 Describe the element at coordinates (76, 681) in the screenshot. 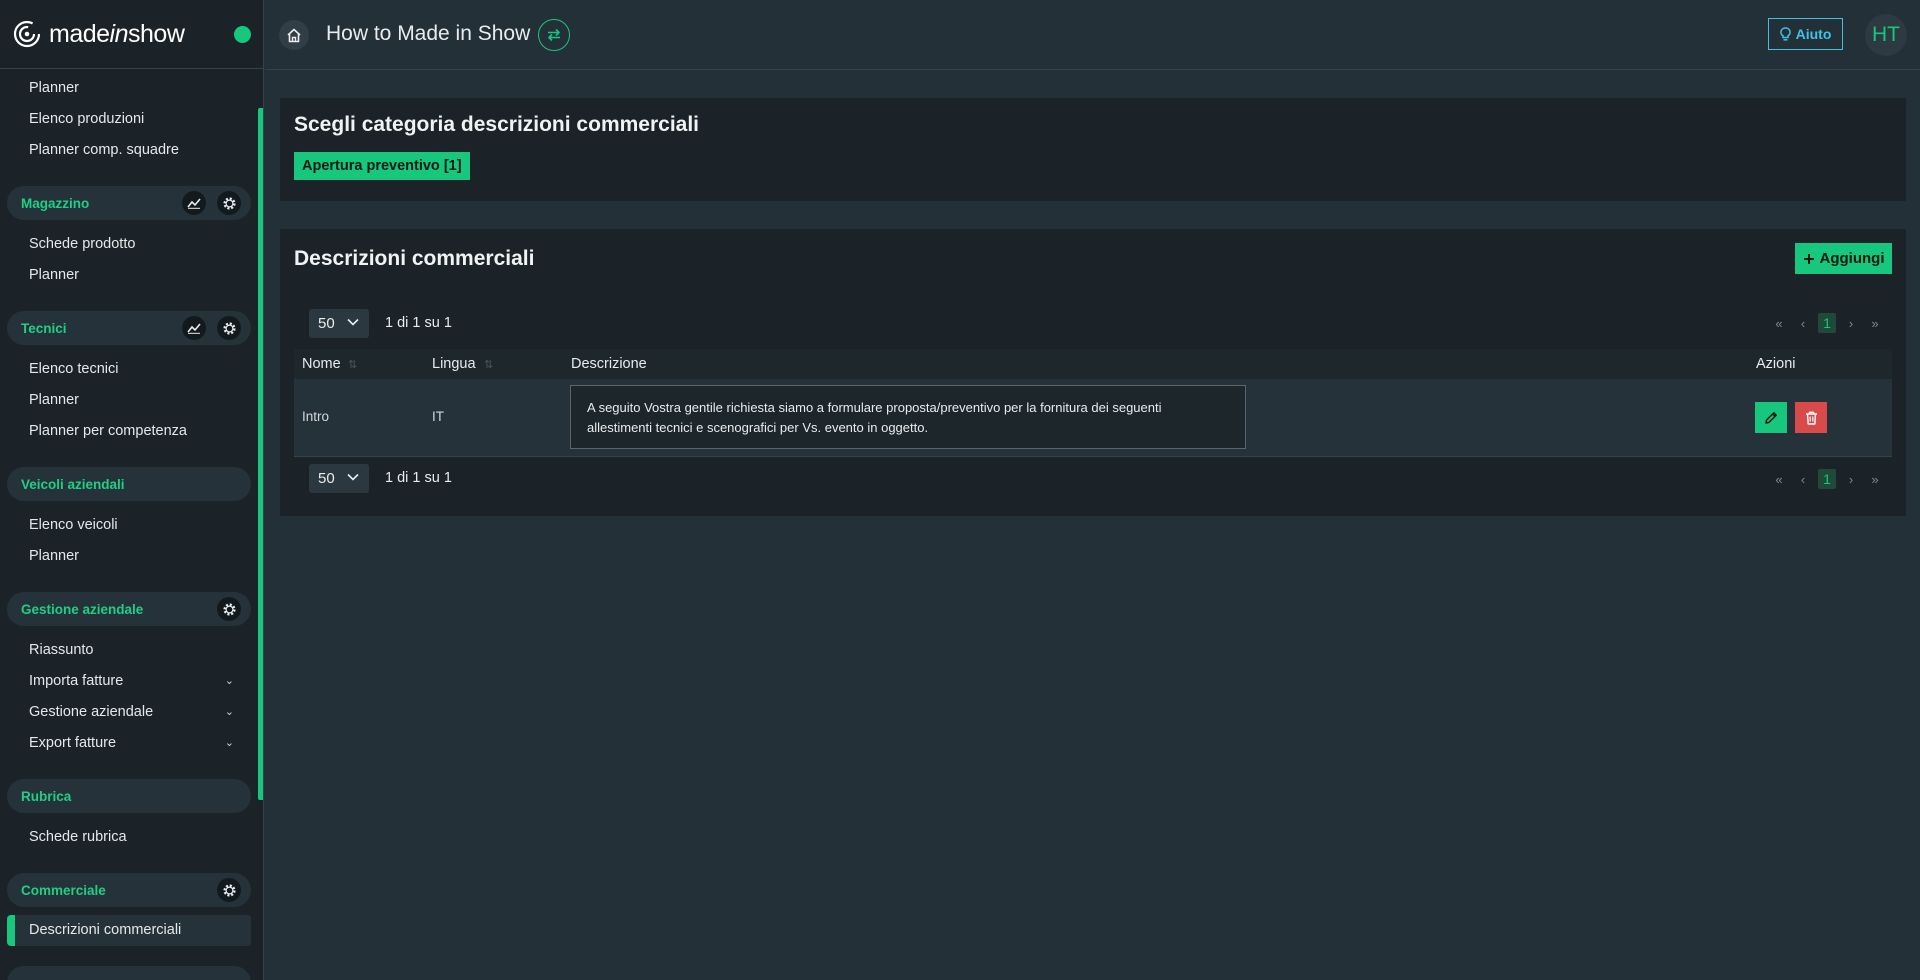

I see `sidebar-item-label: Importa fatture` at that location.